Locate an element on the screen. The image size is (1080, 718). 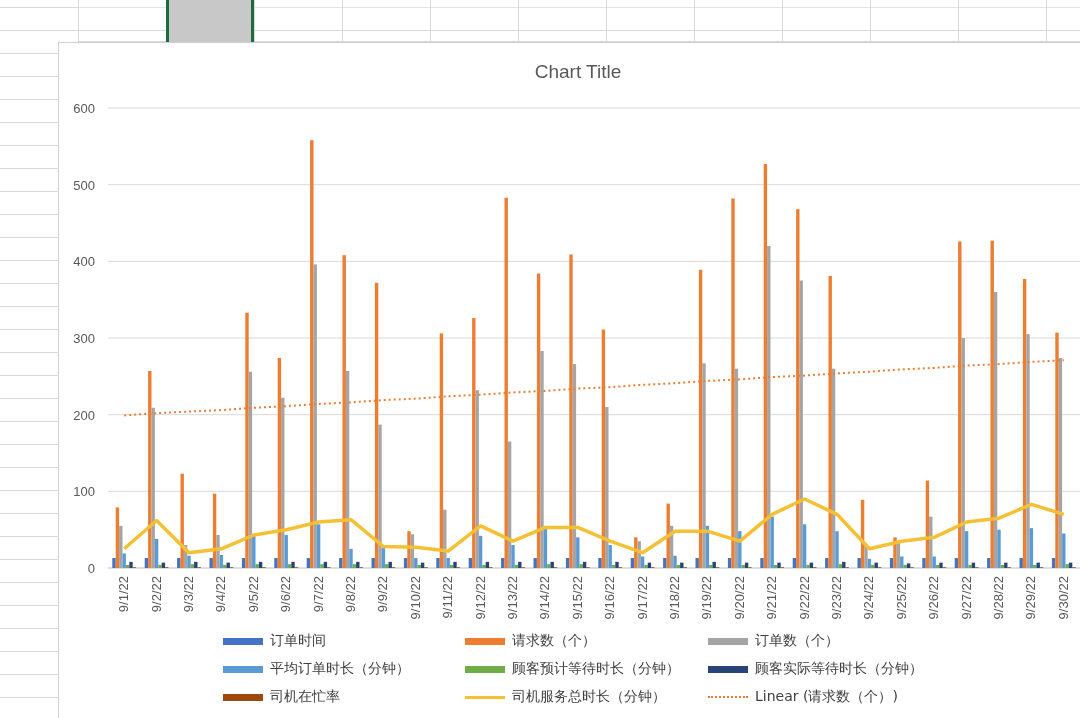
category-label: 9/8/22 is located at coordinates (350, 594).